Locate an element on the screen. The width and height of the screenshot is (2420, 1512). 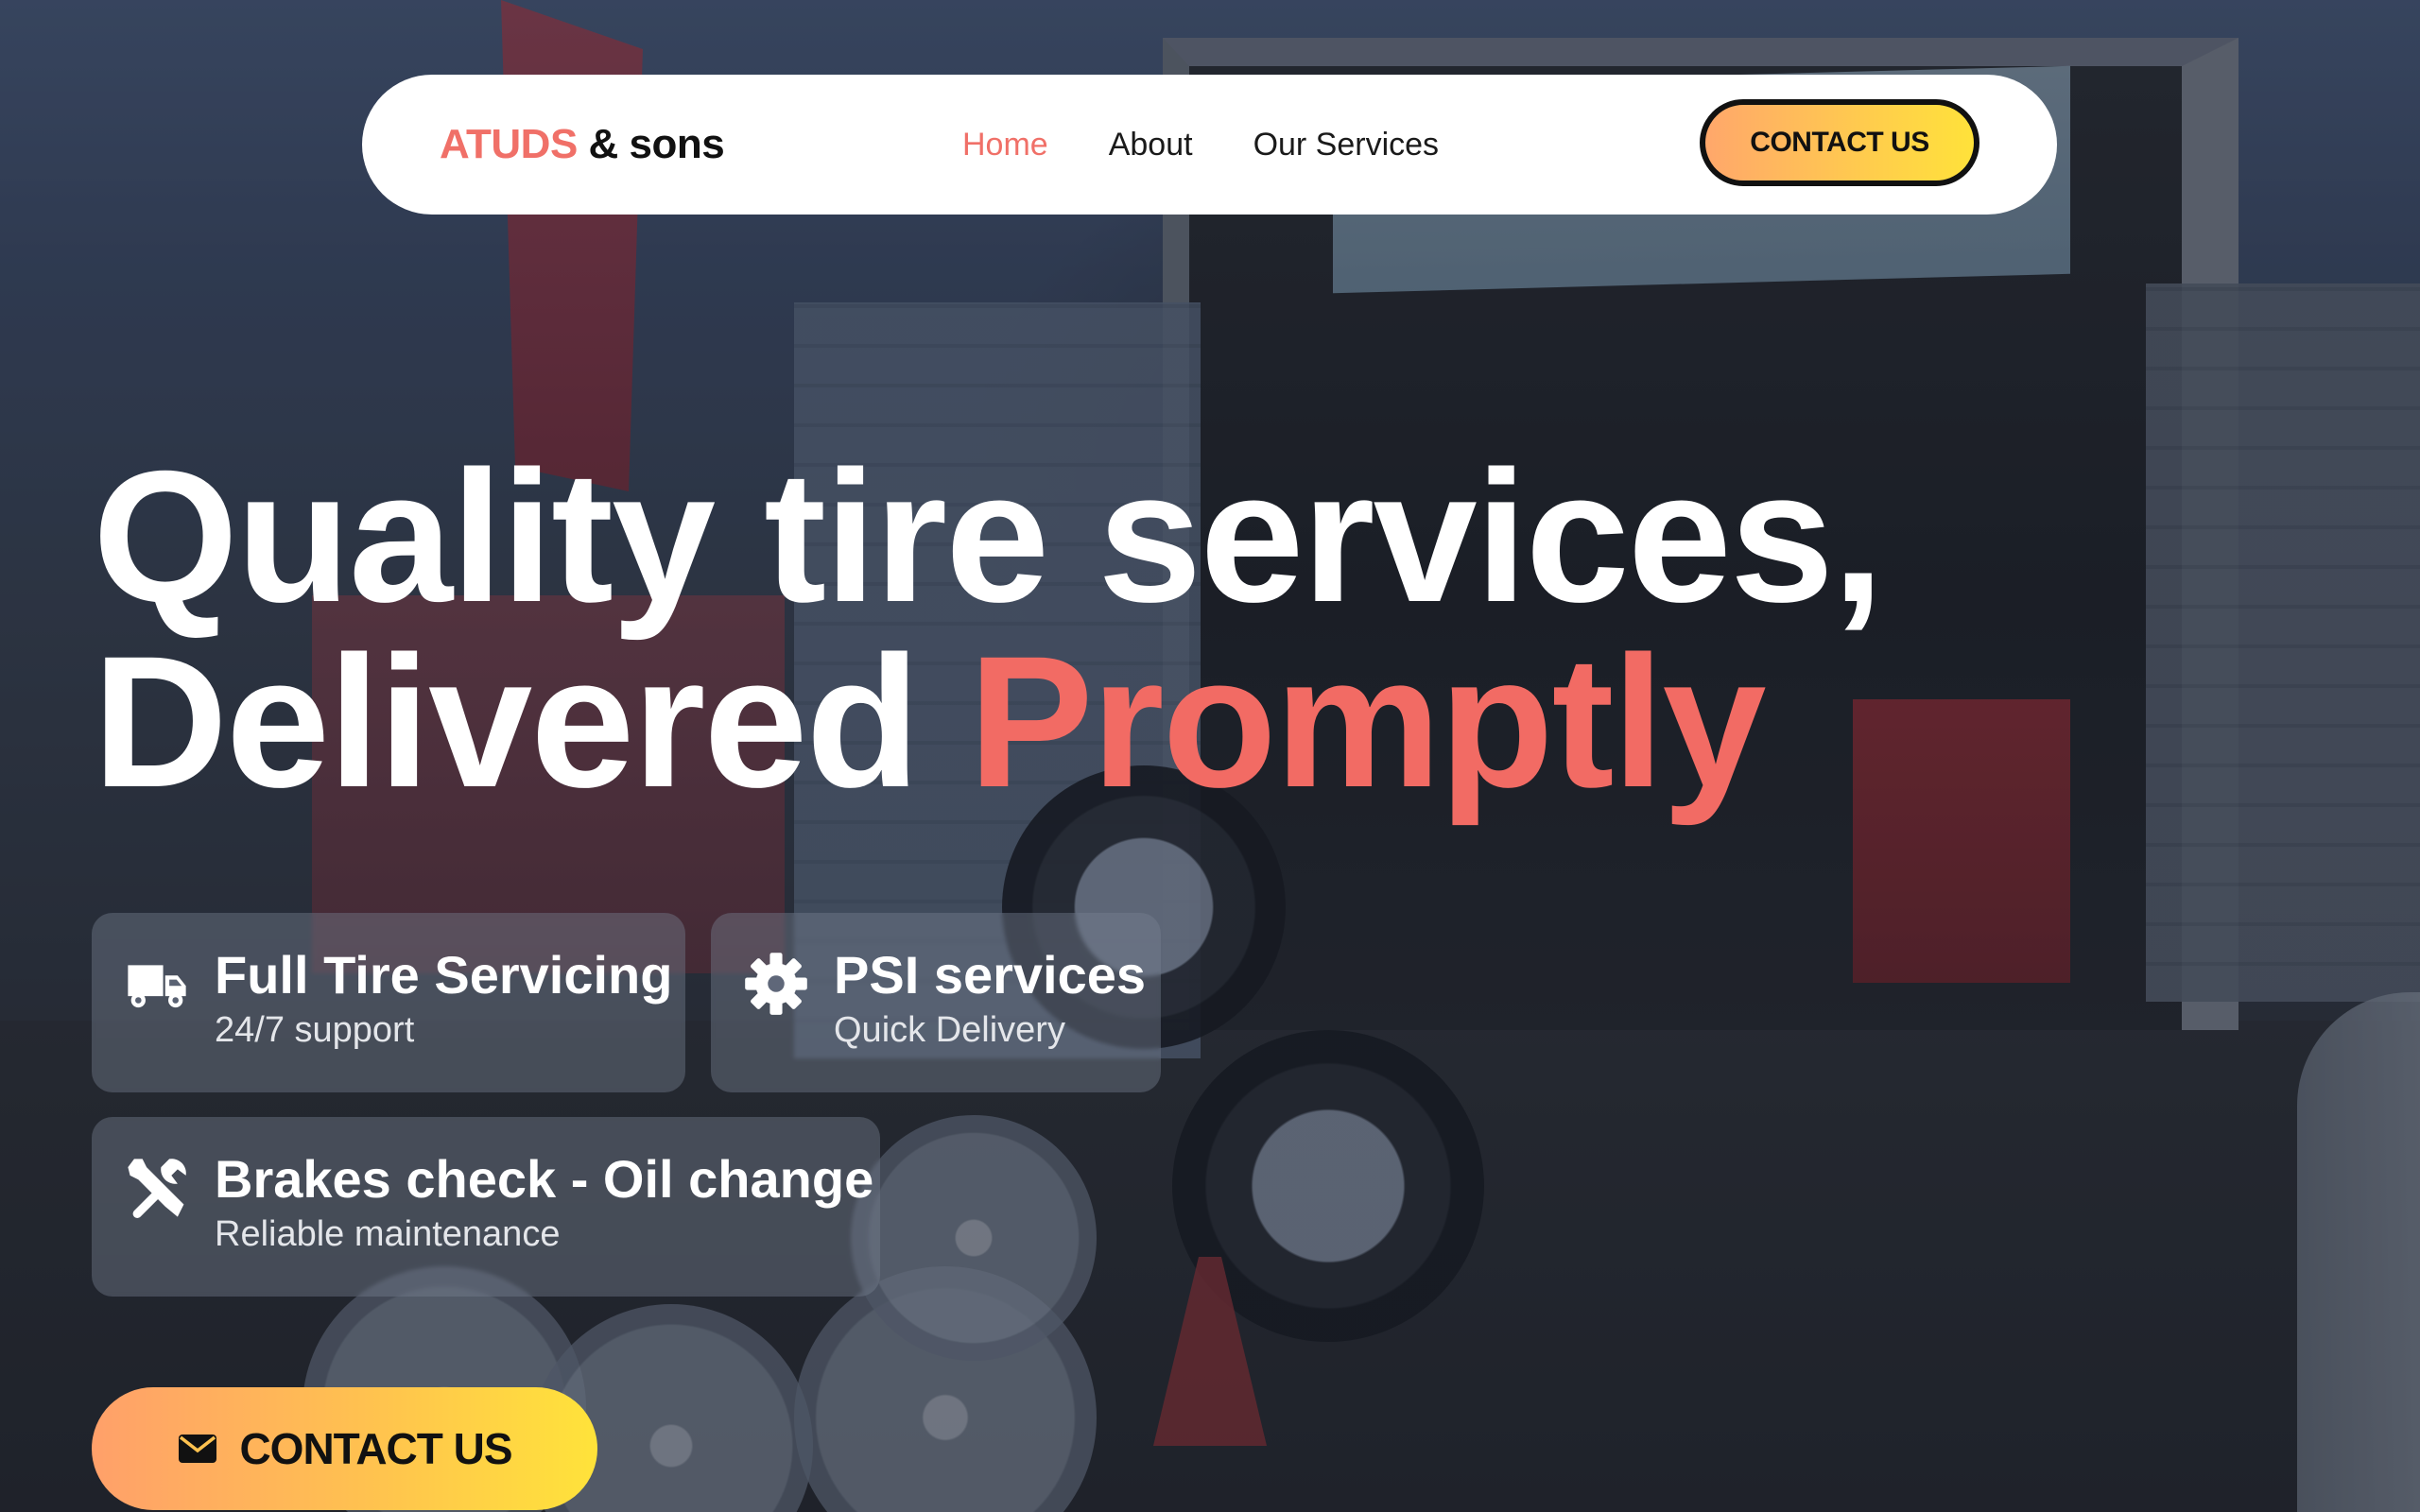
feature-title: Brakes check - Oil change is located at coordinates (544, 1179).